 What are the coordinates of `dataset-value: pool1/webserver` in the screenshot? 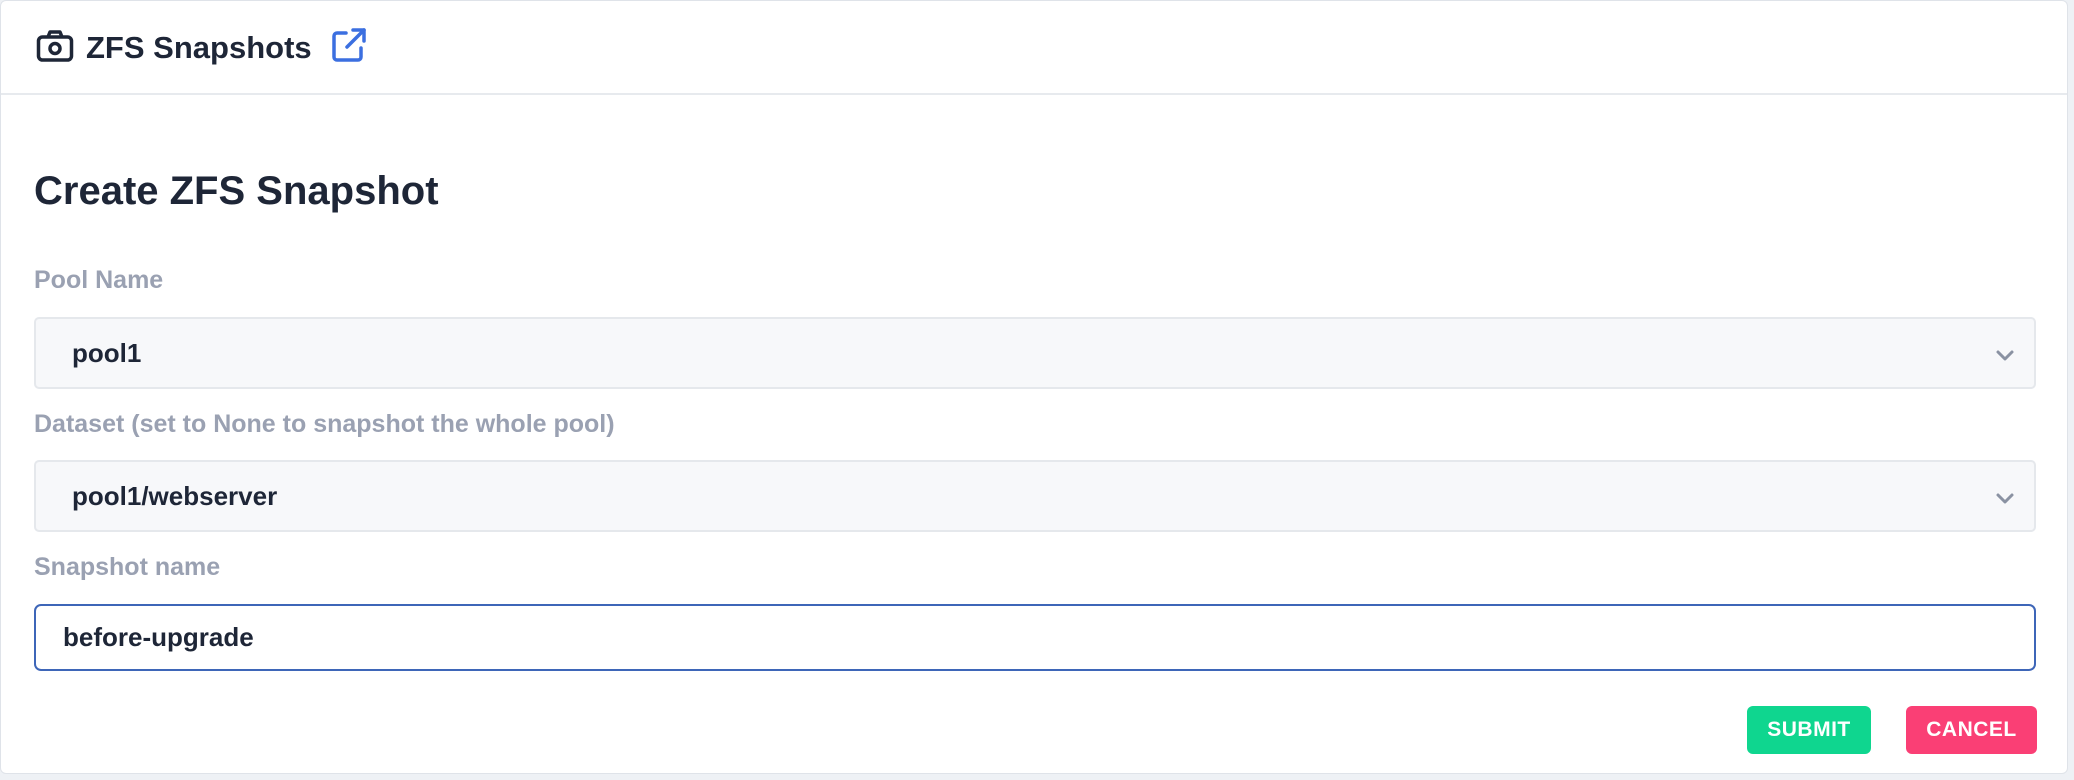 It's located at (175, 496).